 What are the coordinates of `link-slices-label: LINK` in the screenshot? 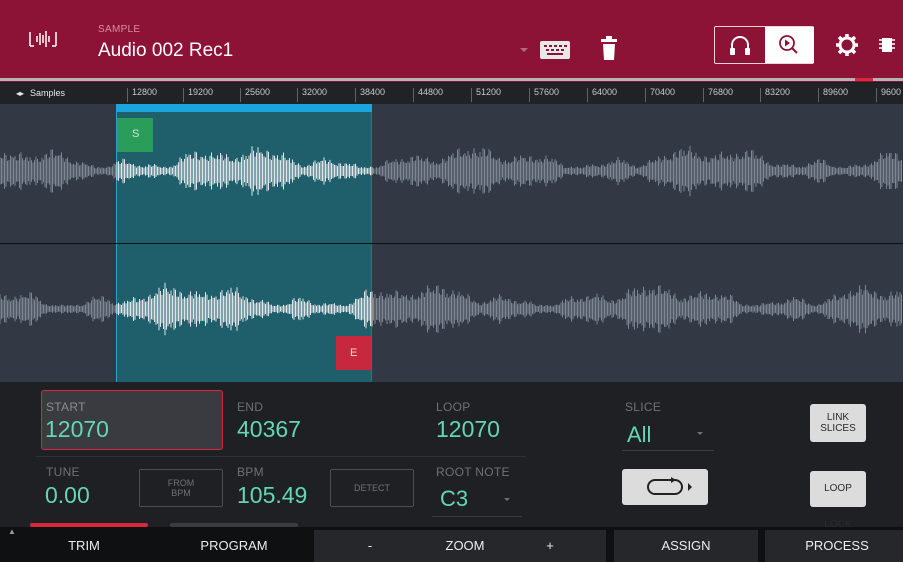 It's located at (838, 417).